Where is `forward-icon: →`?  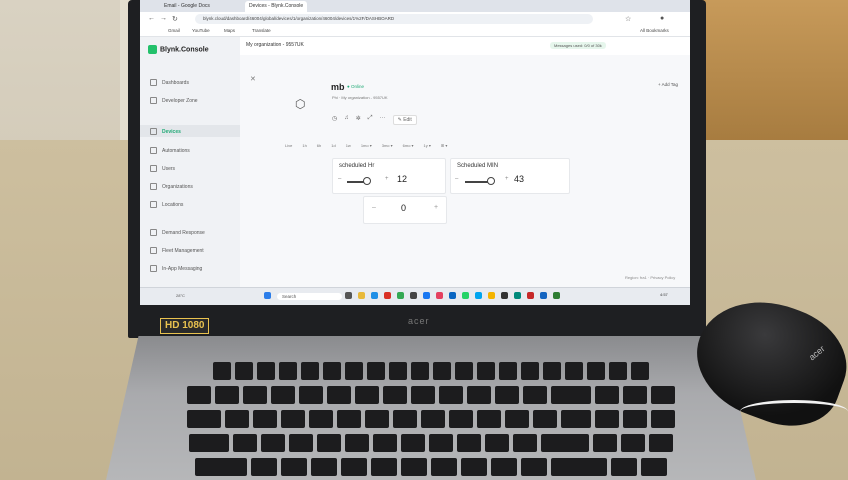
forward-icon: → is located at coordinates (163, 18).